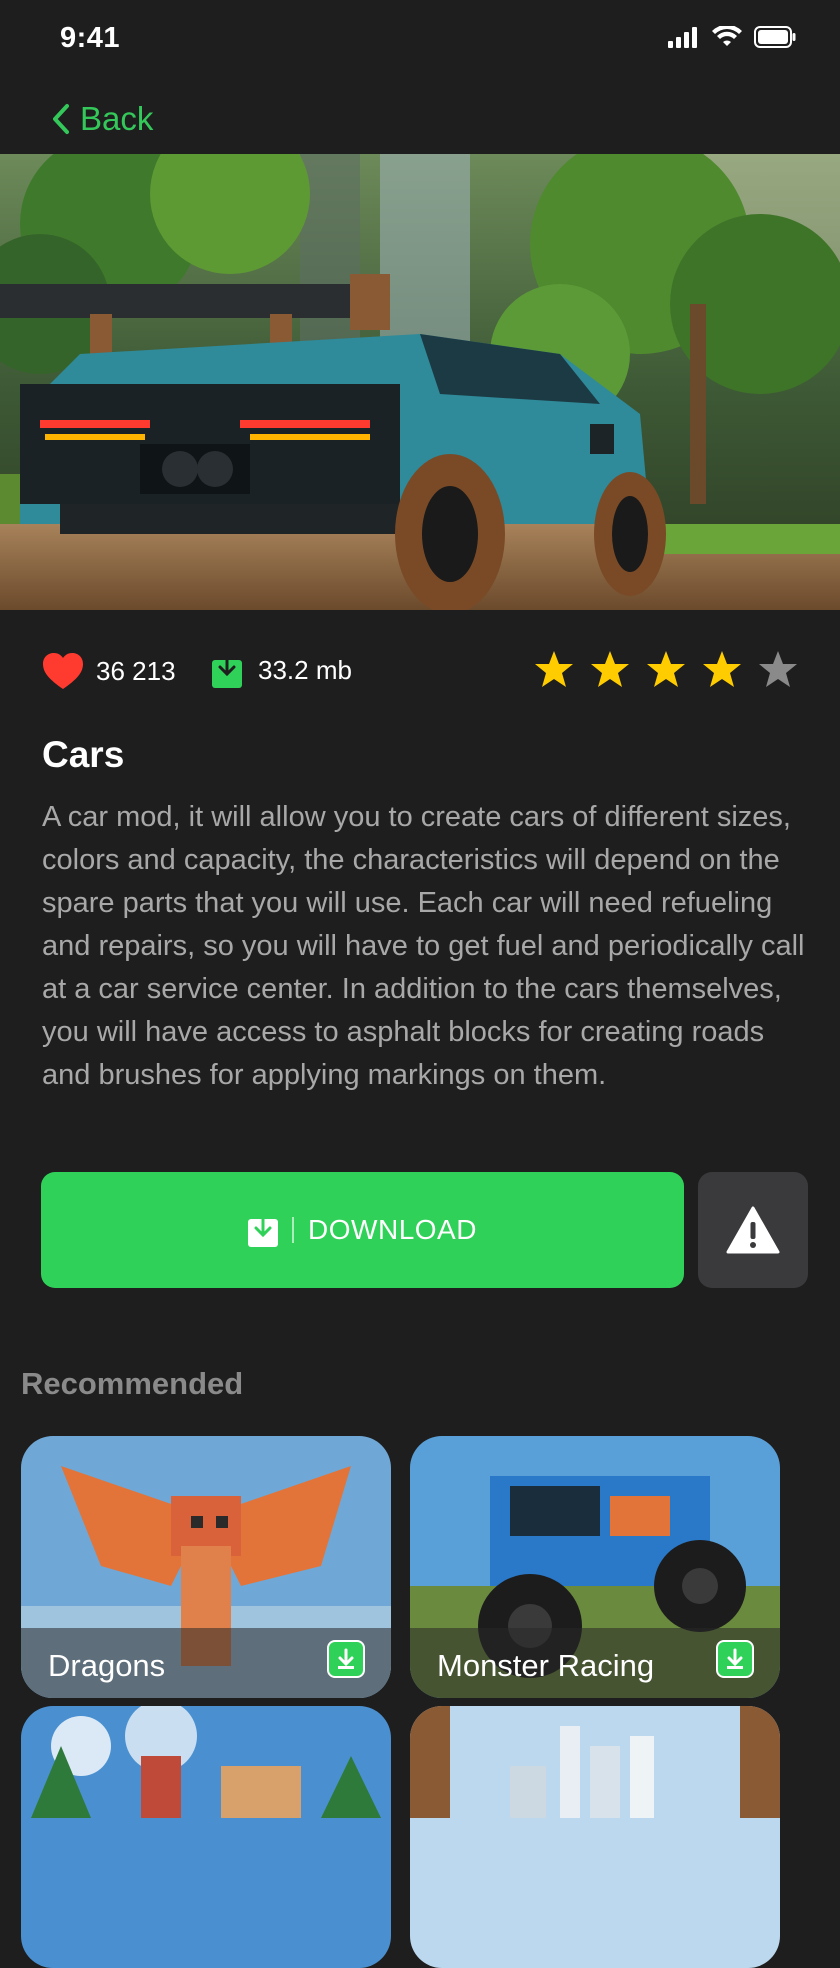 This screenshot has width=840, height=1968. I want to click on wifi-icon, so click(727, 36).